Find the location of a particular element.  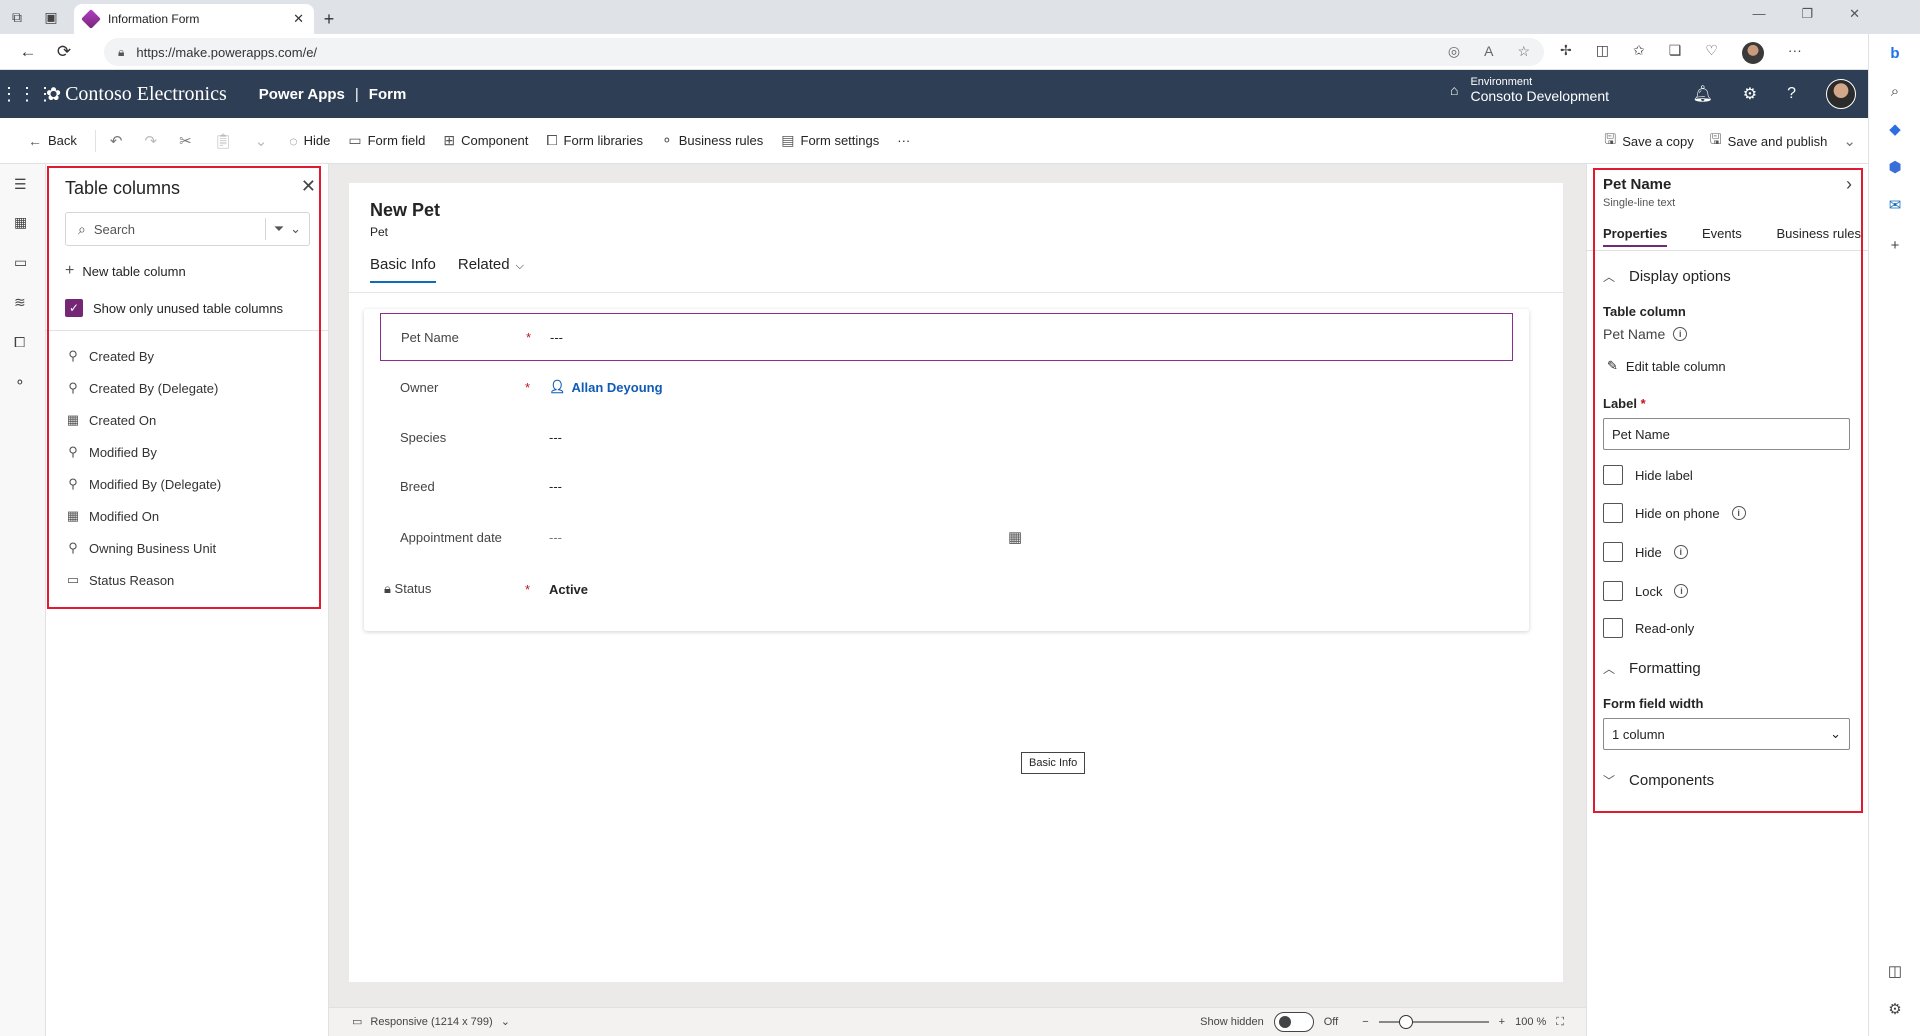

components-header: ﹀ Components is located at coordinates (1658, 780).